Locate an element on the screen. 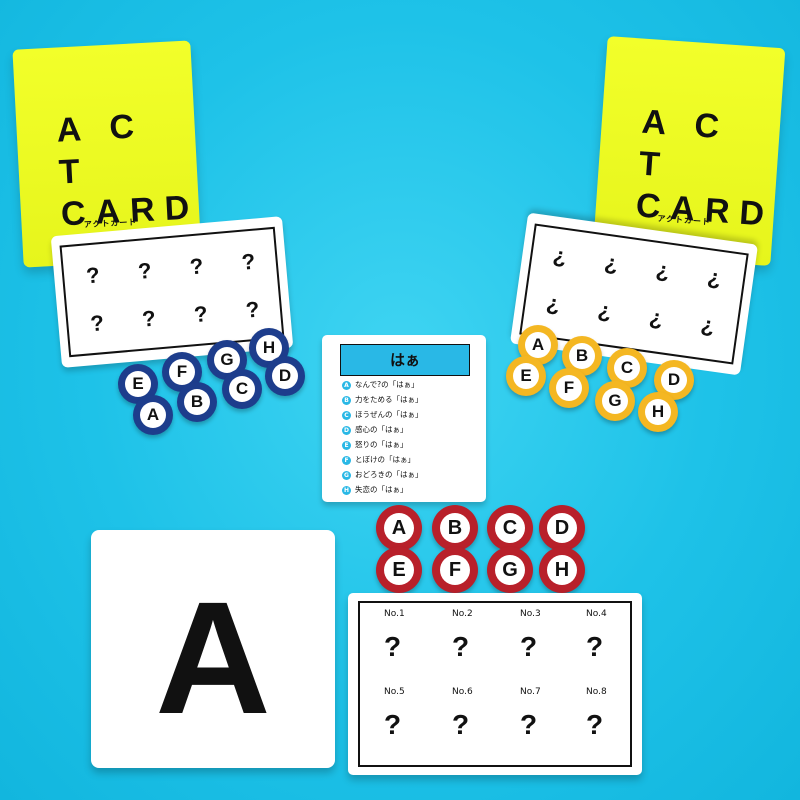  topic-text: 失恋の「はぁ」 is located at coordinates (381, 489).